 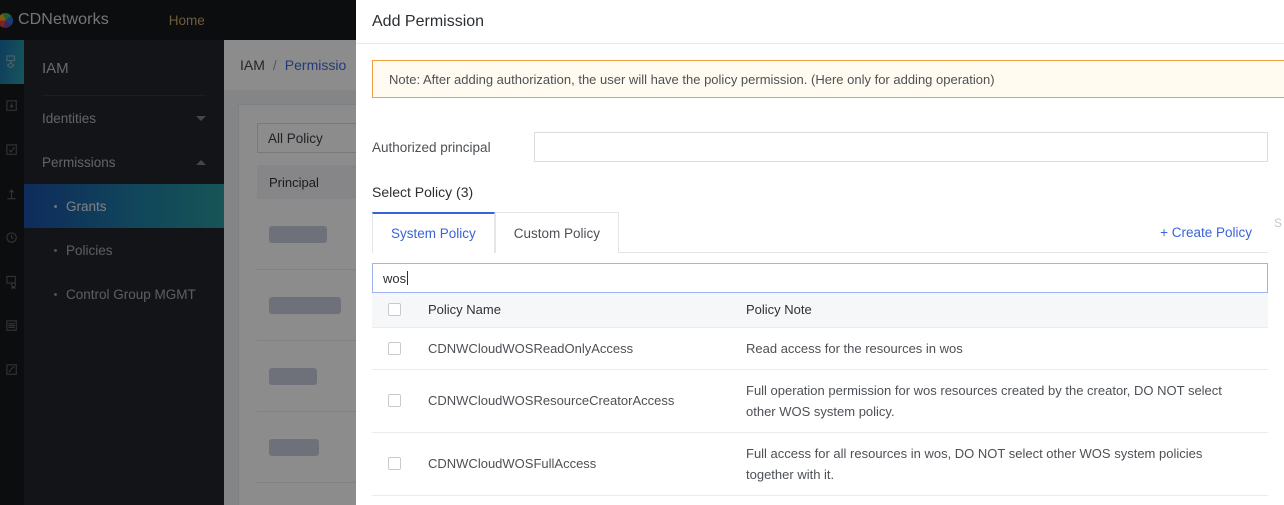 I want to click on rail-item-stack-layers, so click(x=12, y=326).